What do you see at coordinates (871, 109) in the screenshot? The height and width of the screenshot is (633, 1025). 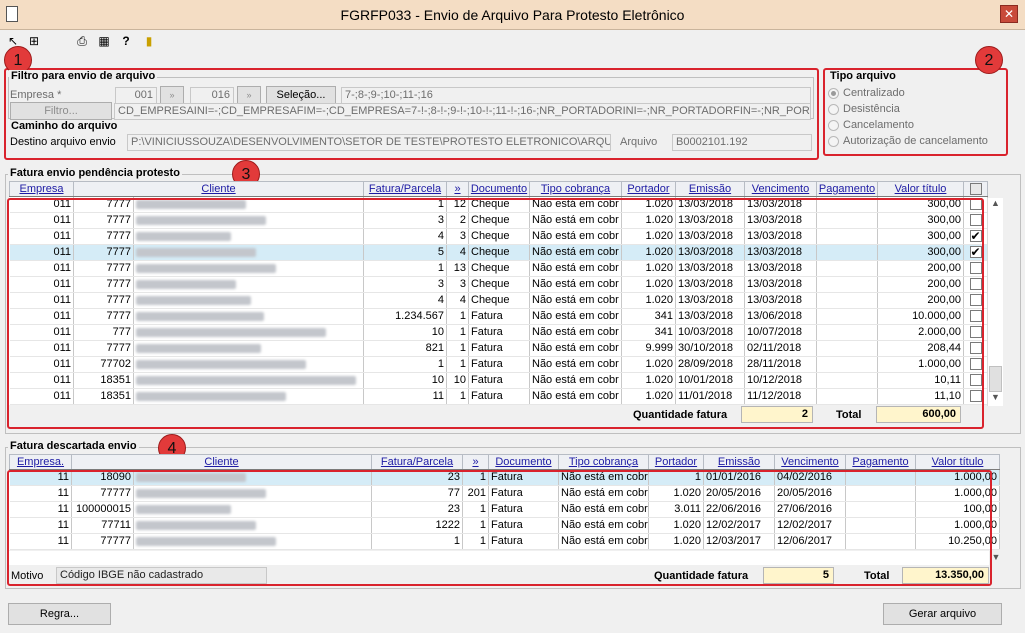 I see `radio-desistencia-label: Desistência` at bounding box center [871, 109].